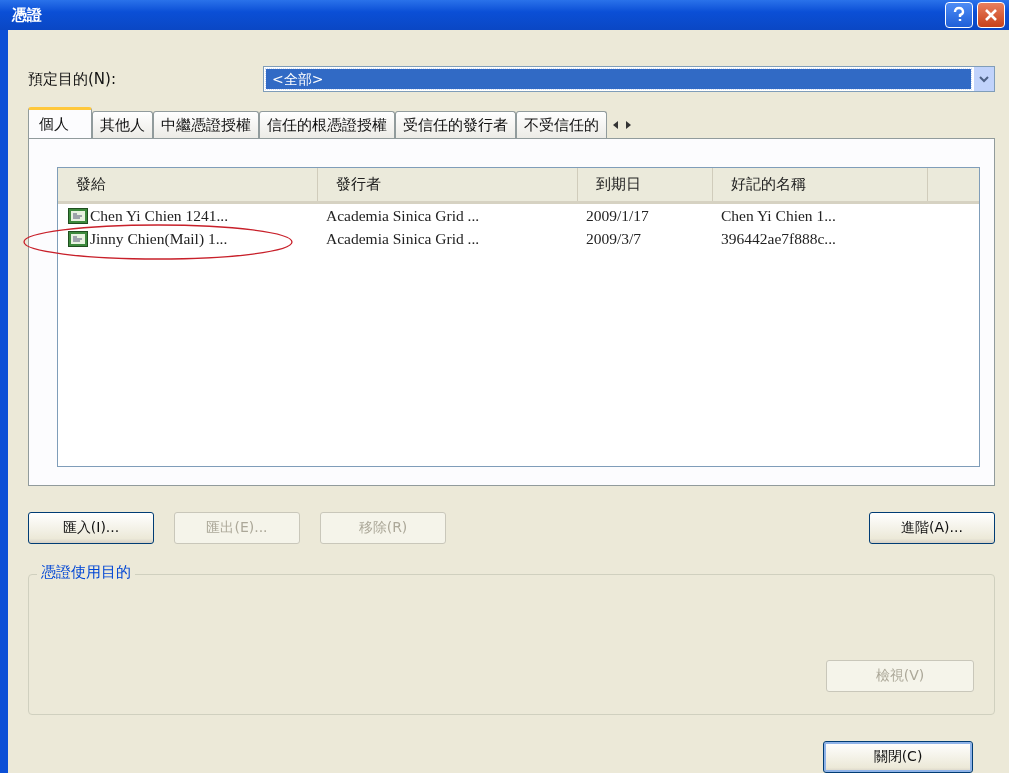  I want to click on scroll-left-icon, so click(615, 124).